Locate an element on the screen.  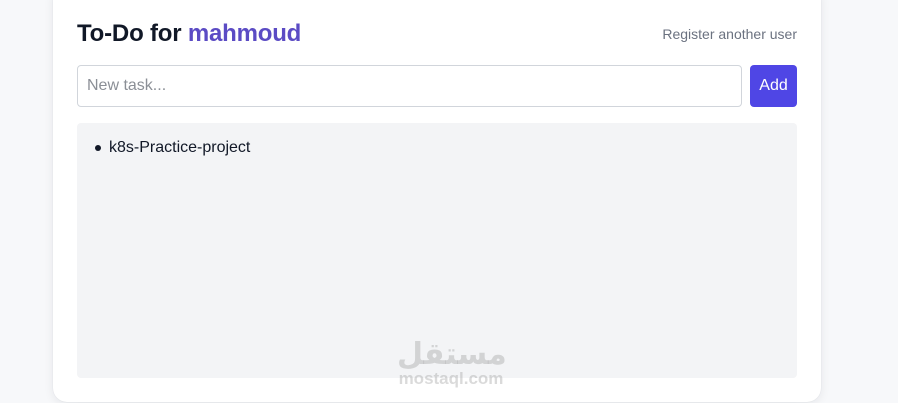
new-task-form: Add is located at coordinates (437, 86).